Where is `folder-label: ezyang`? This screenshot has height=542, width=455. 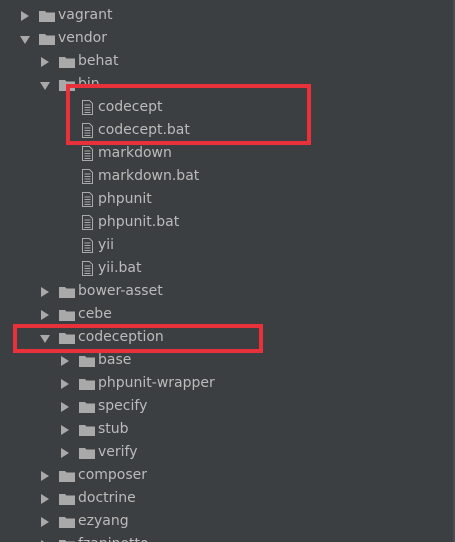 folder-label: ezyang is located at coordinates (103, 521).